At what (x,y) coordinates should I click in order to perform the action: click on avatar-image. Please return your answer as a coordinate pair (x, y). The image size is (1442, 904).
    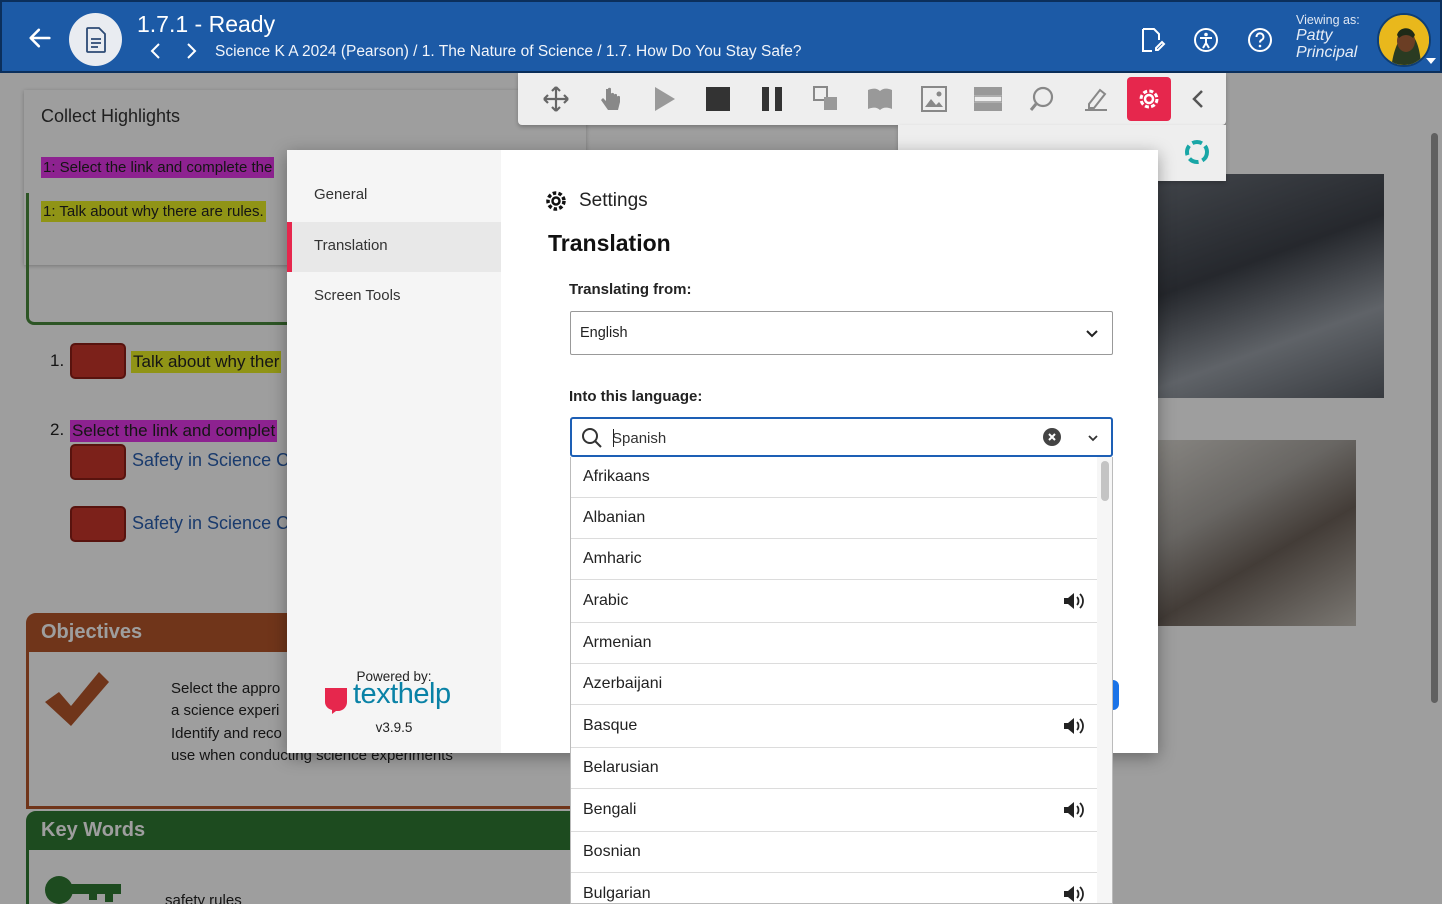
    Looking at the image, I should click on (1404, 40).